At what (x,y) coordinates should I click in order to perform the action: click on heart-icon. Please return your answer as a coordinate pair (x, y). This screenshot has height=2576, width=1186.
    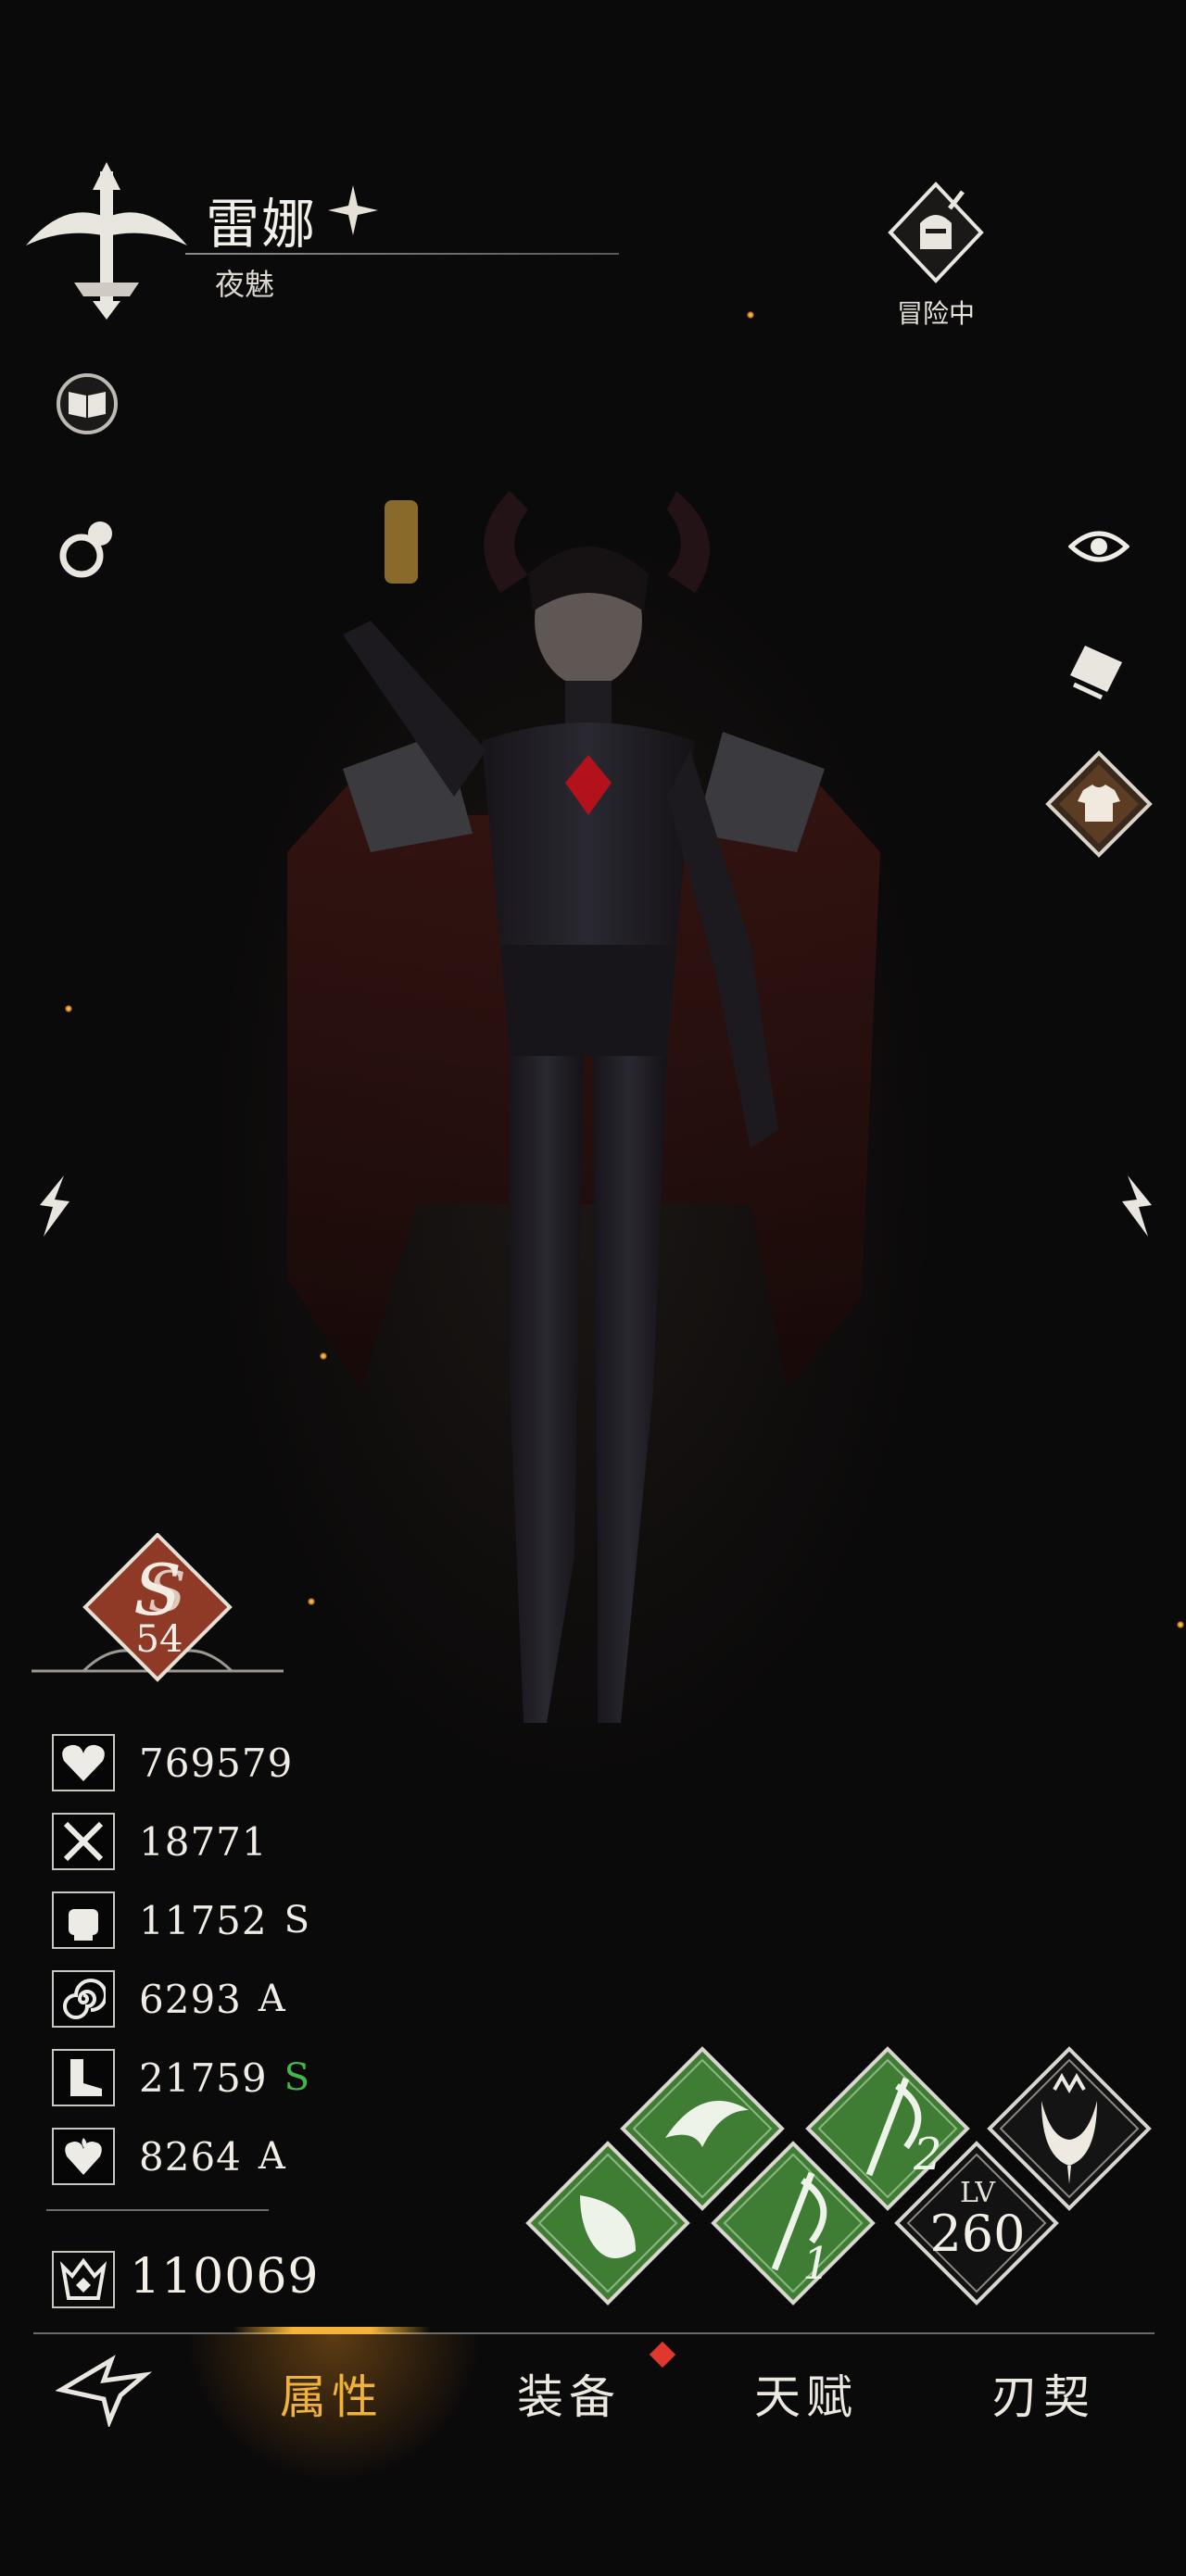
    Looking at the image, I should click on (83, 1762).